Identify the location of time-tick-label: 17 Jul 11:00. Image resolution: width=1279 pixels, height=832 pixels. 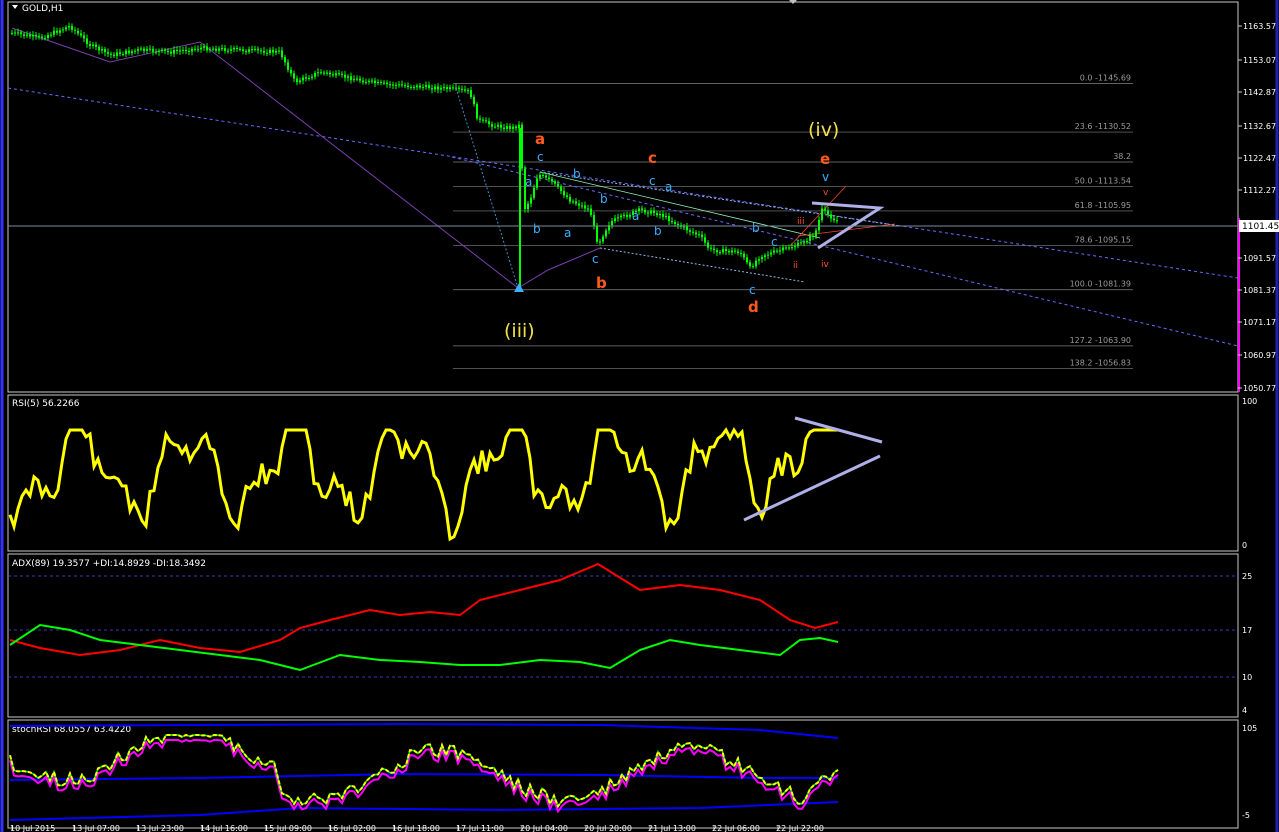
(480, 828).